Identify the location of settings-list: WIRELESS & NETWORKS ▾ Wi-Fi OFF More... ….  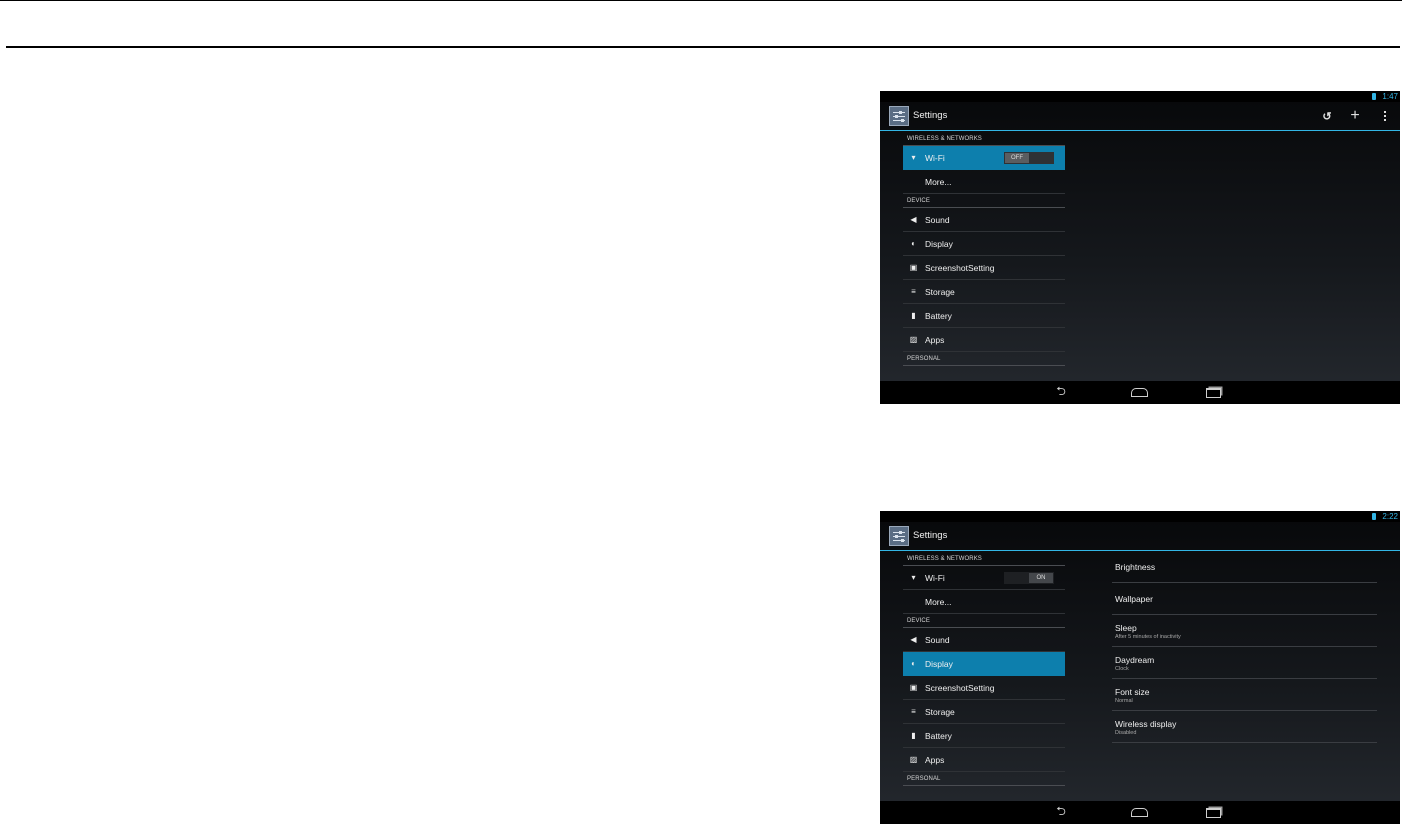
(984, 249).